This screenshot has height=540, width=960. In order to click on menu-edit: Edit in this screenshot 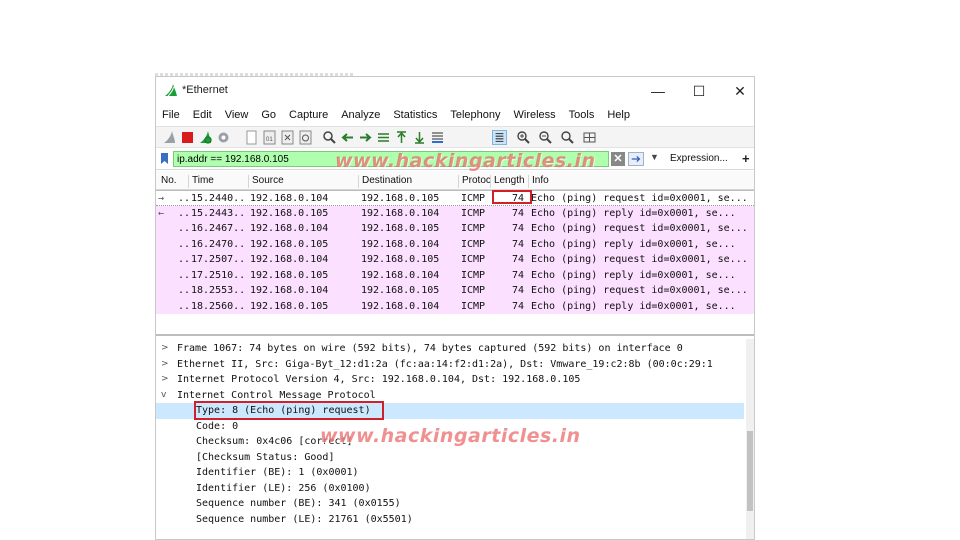, I will do `click(202, 115)`.